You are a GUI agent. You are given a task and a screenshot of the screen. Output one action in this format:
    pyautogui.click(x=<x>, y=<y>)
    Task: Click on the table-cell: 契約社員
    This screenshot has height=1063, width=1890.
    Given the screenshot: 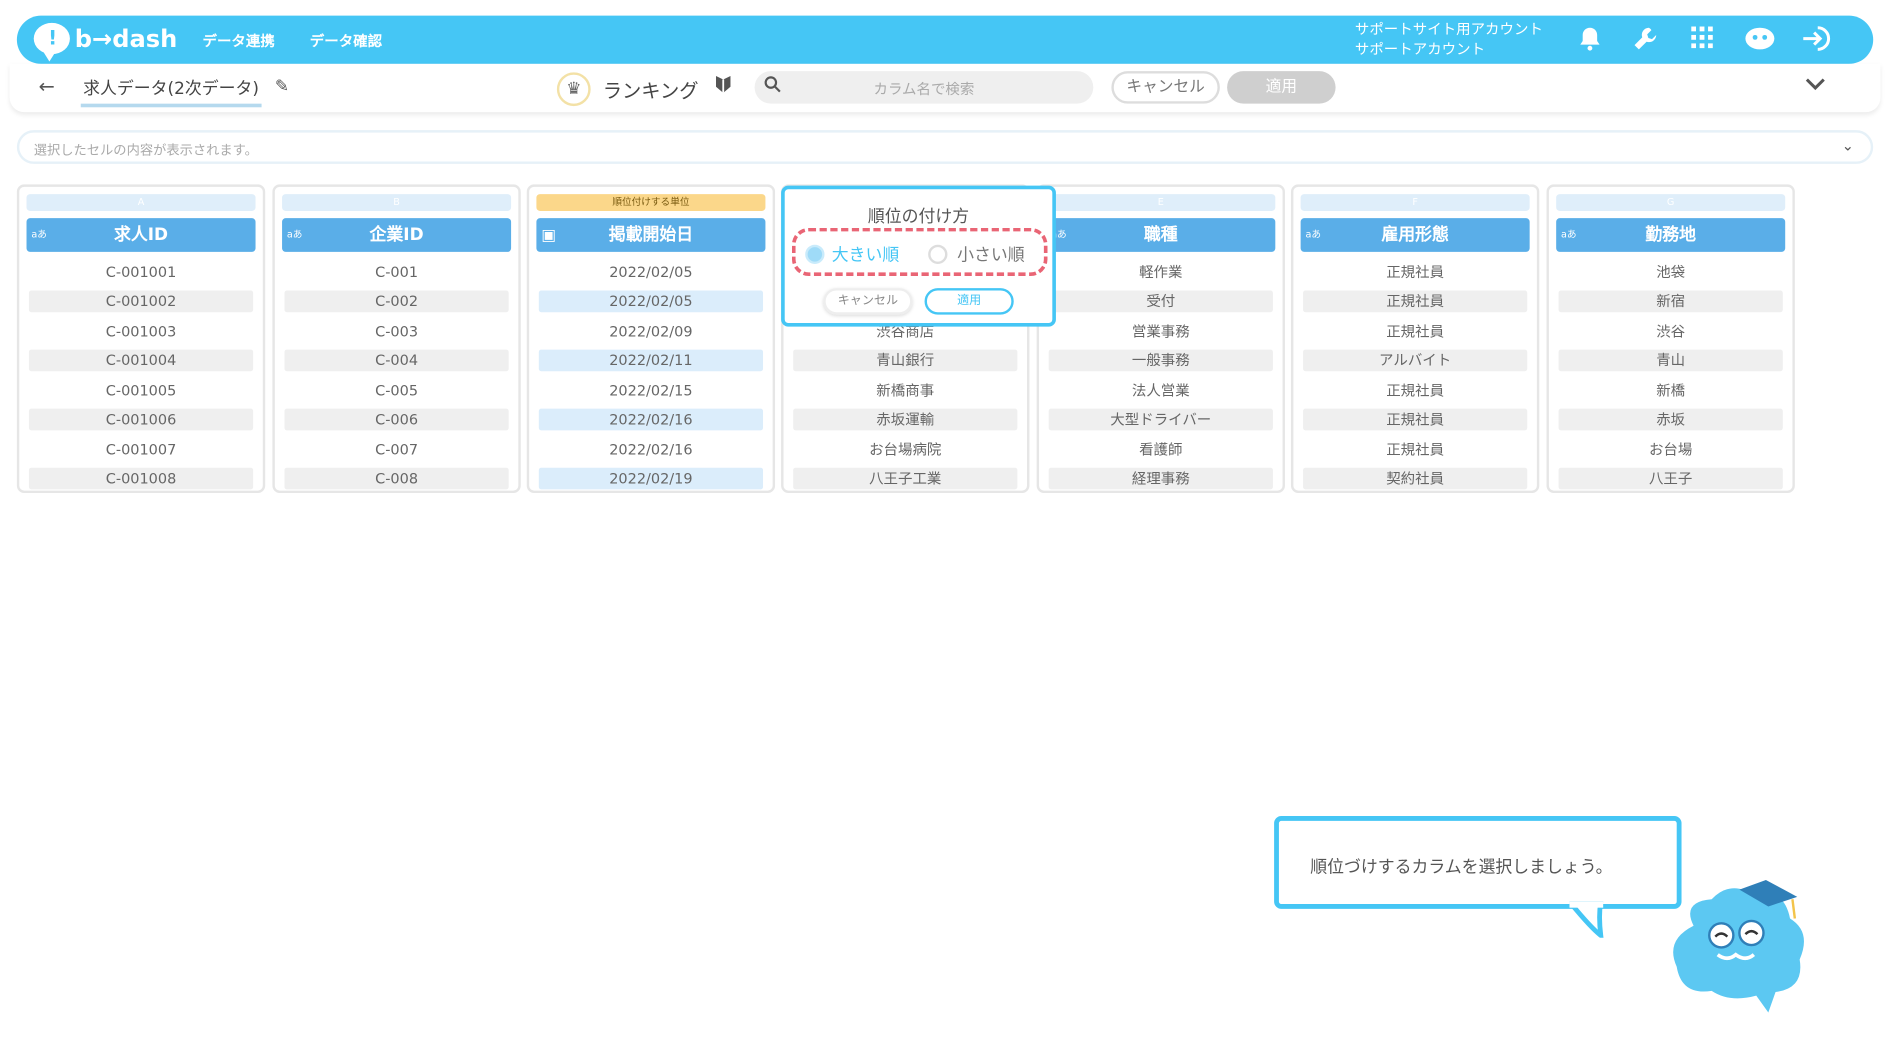 What is the action you would take?
    pyautogui.click(x=1415, y=478)
    